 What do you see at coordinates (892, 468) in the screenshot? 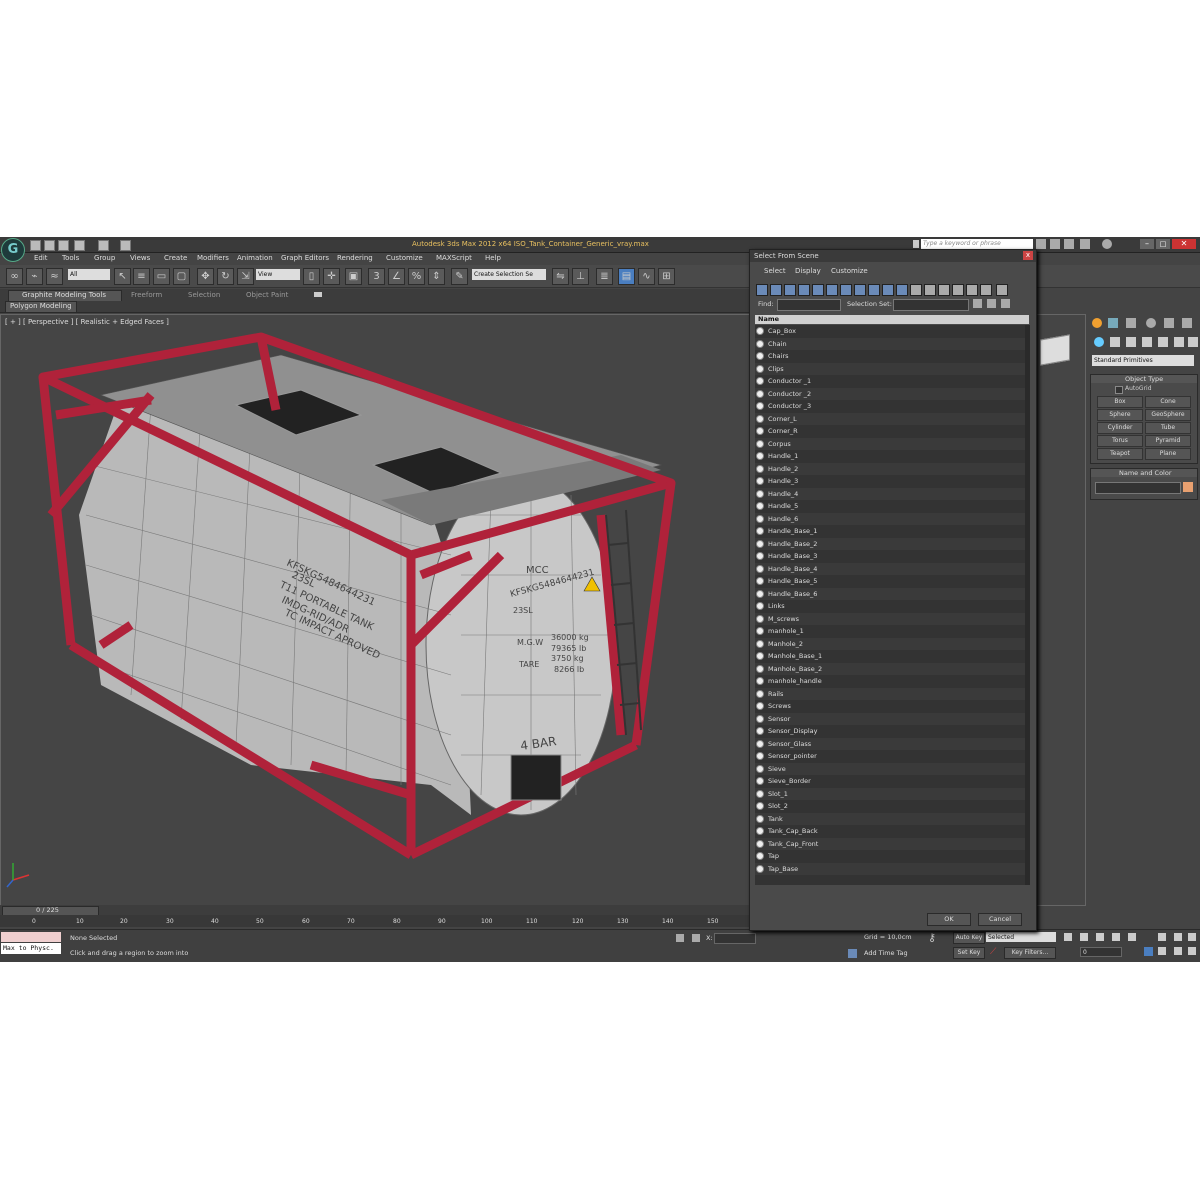
I see `list-item: Handle_2` at bounding box center [892, 468].